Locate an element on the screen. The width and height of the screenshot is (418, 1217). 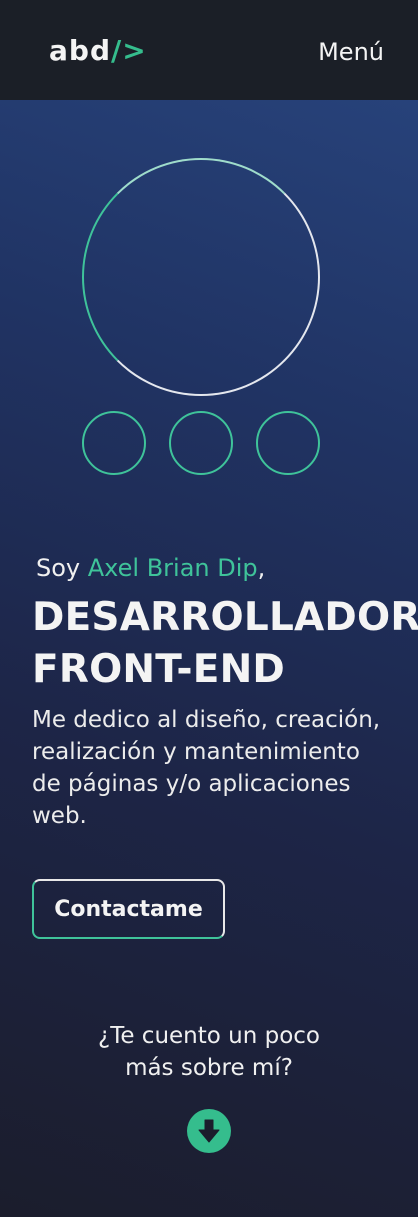
site-header: abd/> Menú is located at coordinates (209, 50).